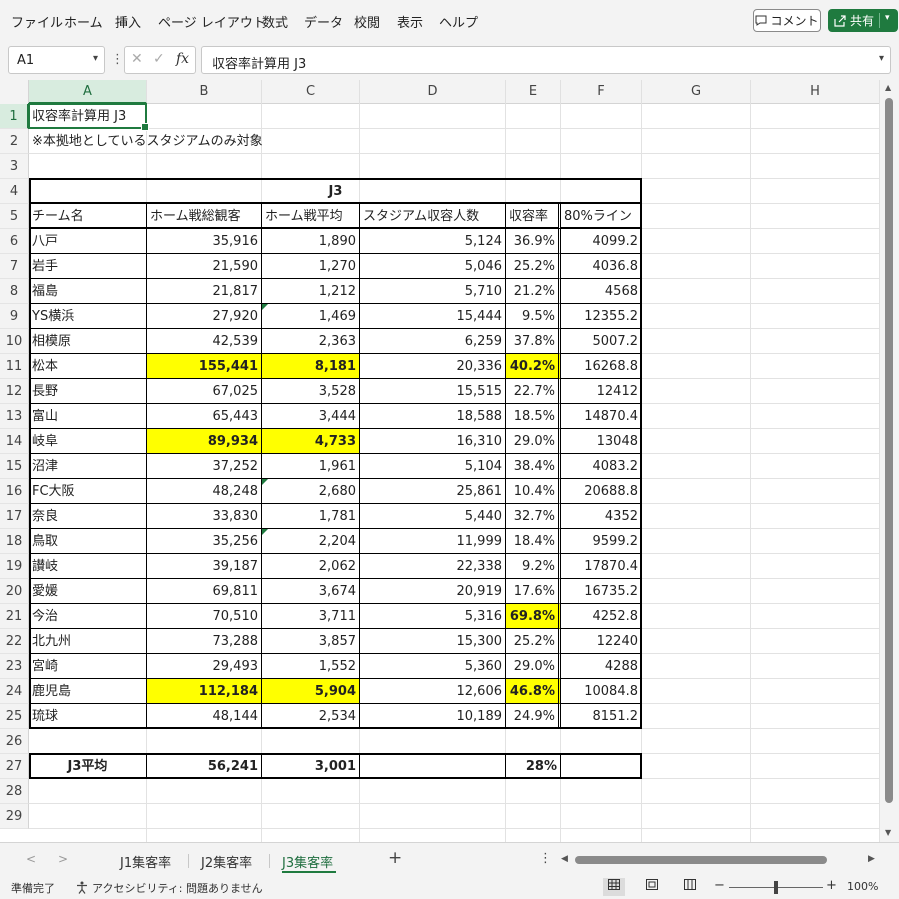  Describe the element at coordinates (601, 766) in the screenshot. I see `average-line-cell` at that location.